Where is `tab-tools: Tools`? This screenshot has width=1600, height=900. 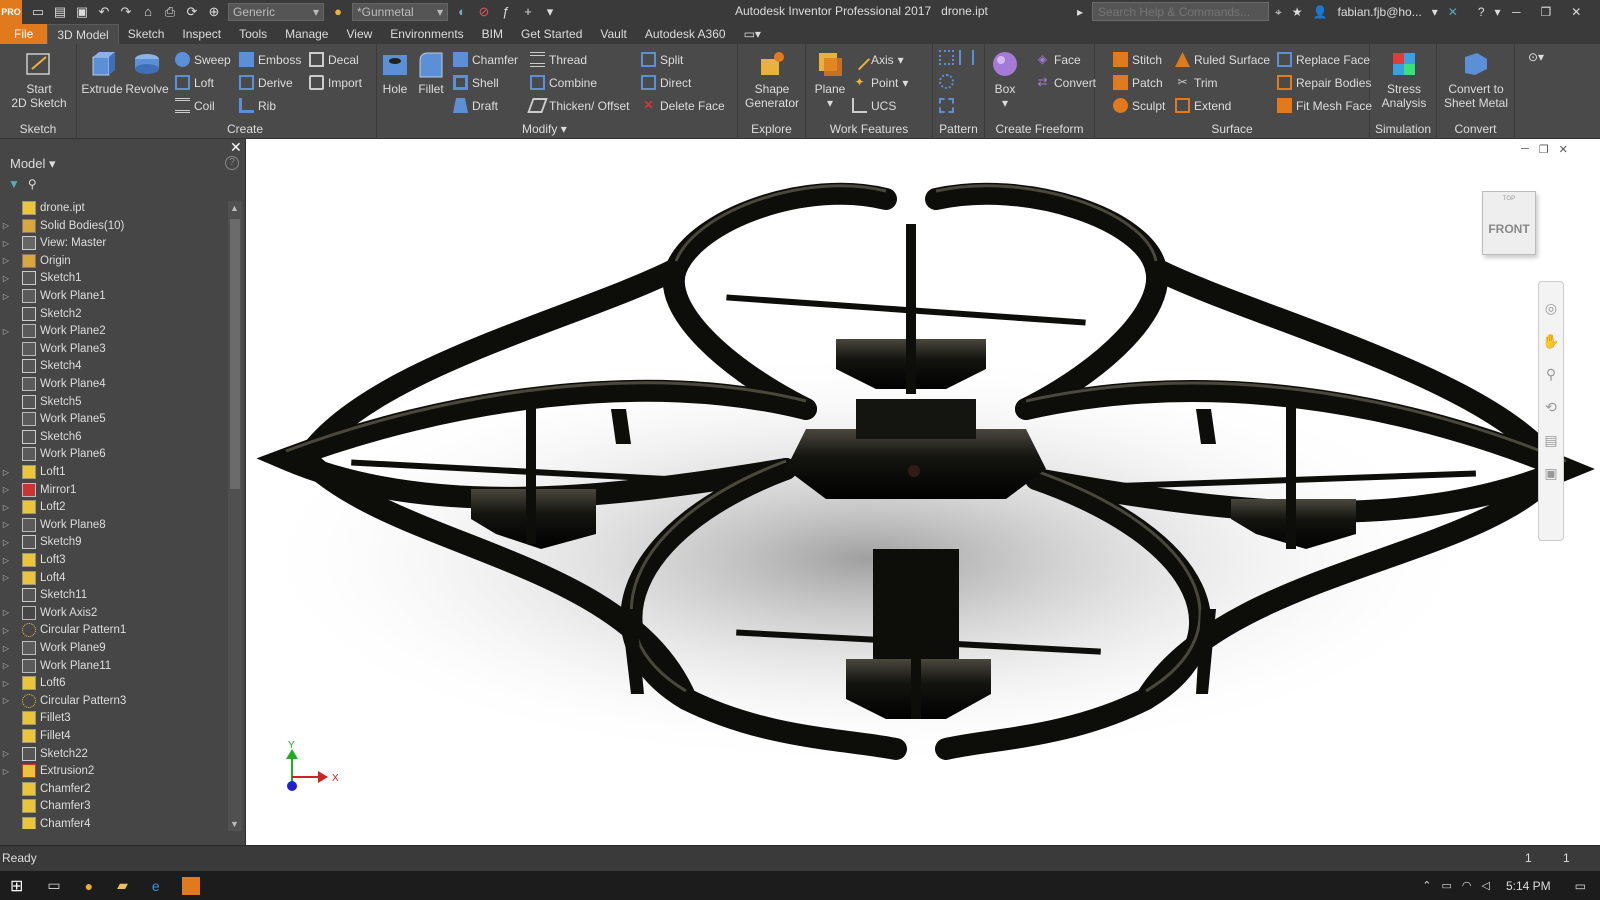 tab-tools: Tools is located at coordinates (253, 34).